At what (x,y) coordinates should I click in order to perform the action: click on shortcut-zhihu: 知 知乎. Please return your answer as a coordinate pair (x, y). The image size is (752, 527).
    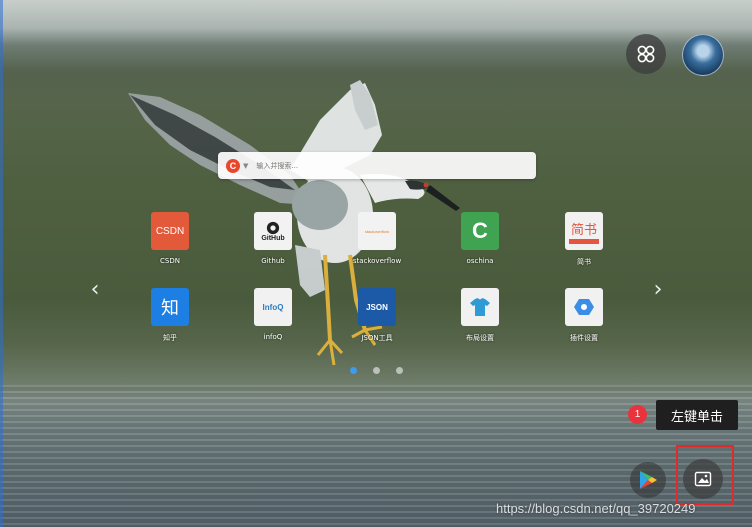
    Looking at the image, I should click on (170, 315).